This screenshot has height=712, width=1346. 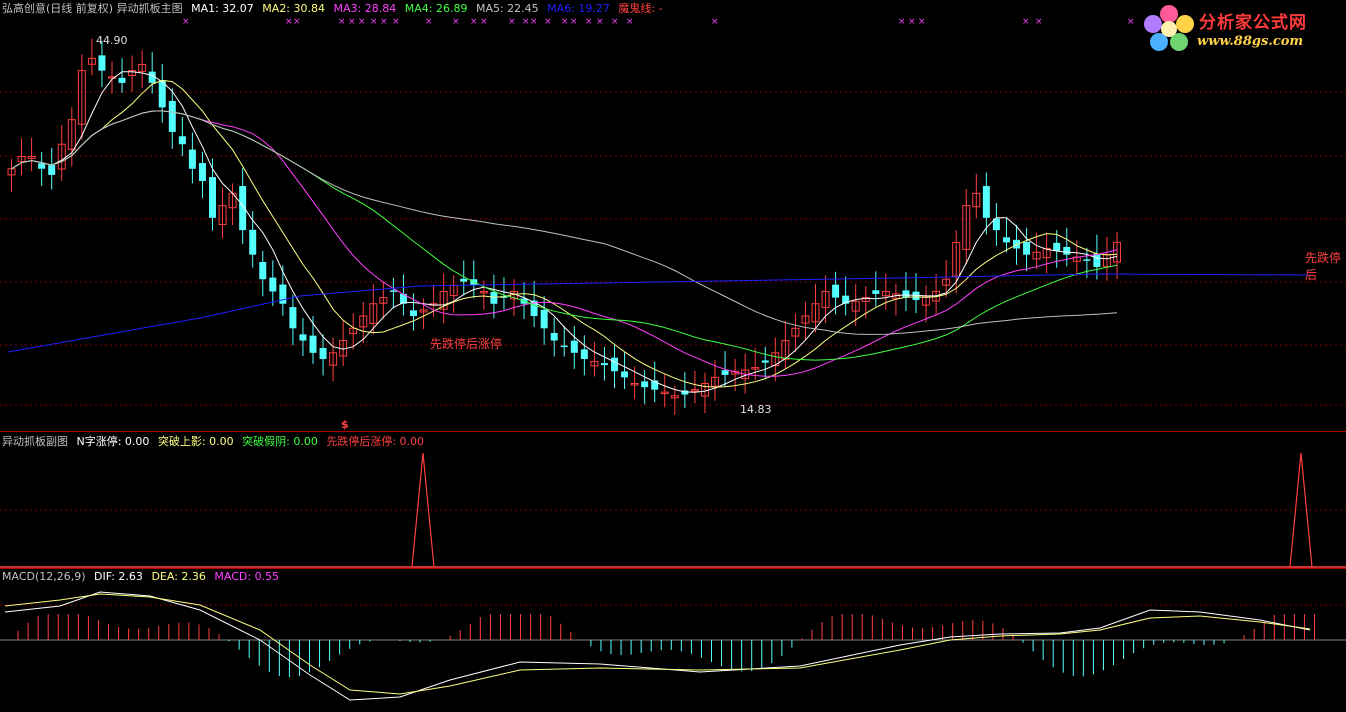 I want to click on signal-label-drop-then-limit-right: 先跌停后, so click(x=1323, y=266).